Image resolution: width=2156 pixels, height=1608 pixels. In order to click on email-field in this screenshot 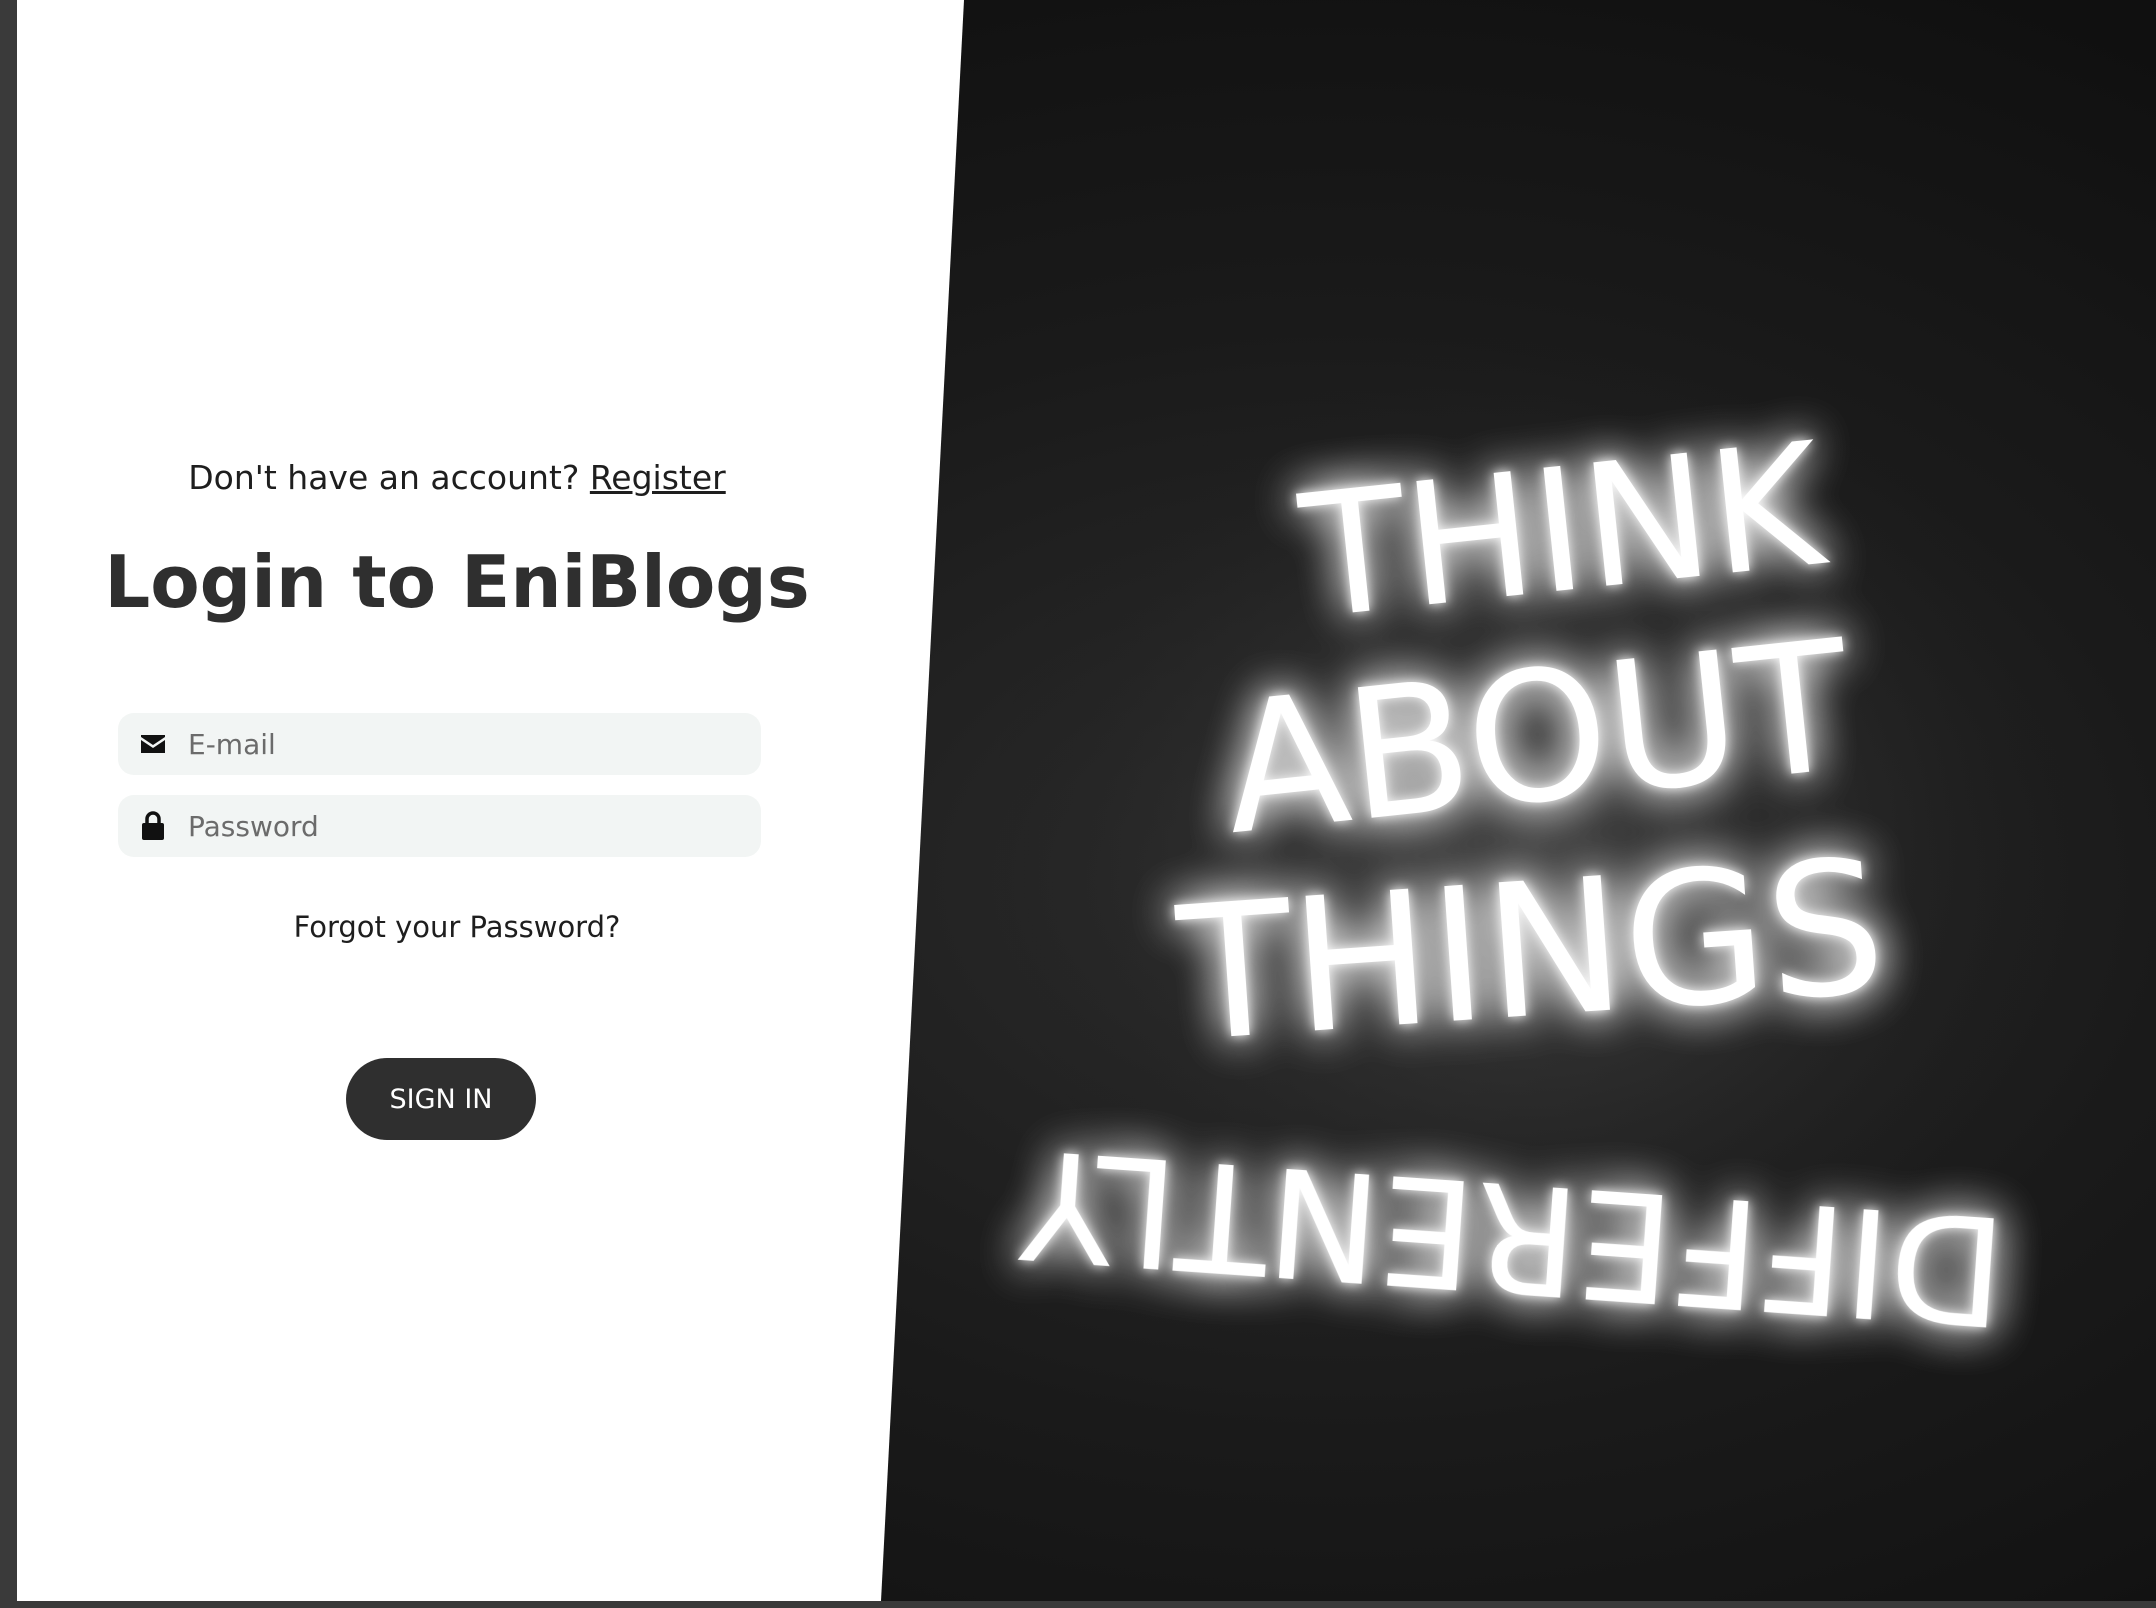, I will do `click(439, 744)`.